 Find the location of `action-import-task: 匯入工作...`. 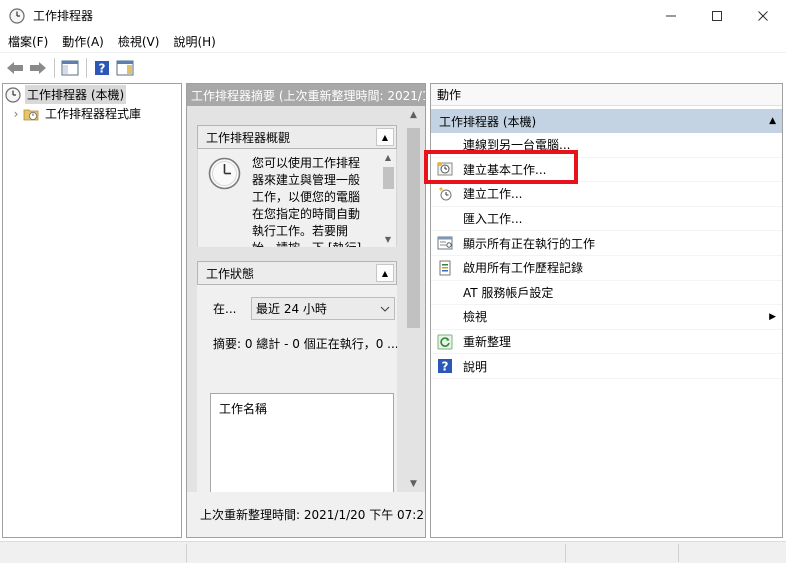

action-import-task: 匯入工作... is located at coordinates (606, 219).